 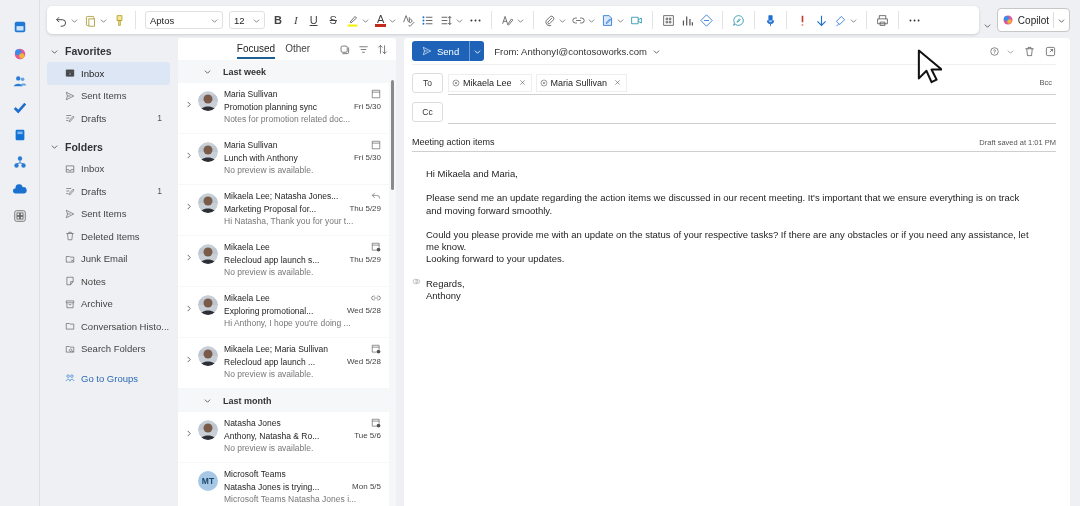 I want to click on folder-item: Junk Email, so click(x=108, y=258).